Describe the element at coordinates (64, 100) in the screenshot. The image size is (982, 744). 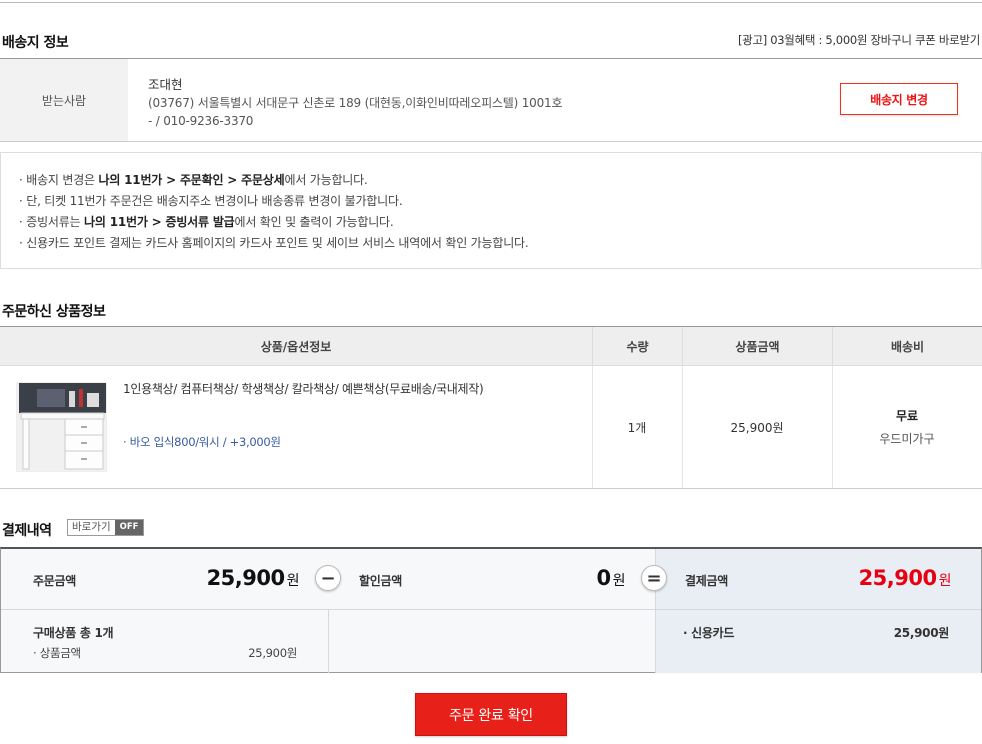
I see `recipient-label: 받는사람` at that location.